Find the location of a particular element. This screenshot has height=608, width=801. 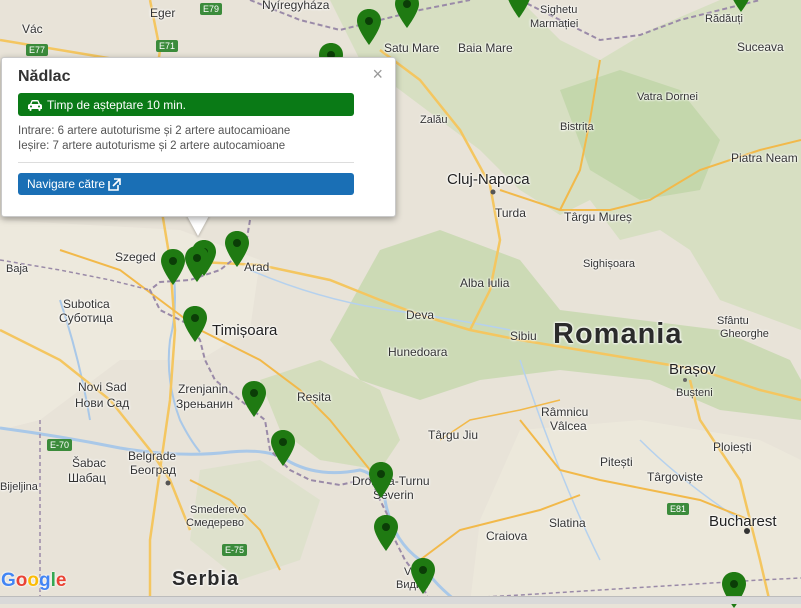

city-label-ploiesti: Ploiești is located at coordinates (732, 447).